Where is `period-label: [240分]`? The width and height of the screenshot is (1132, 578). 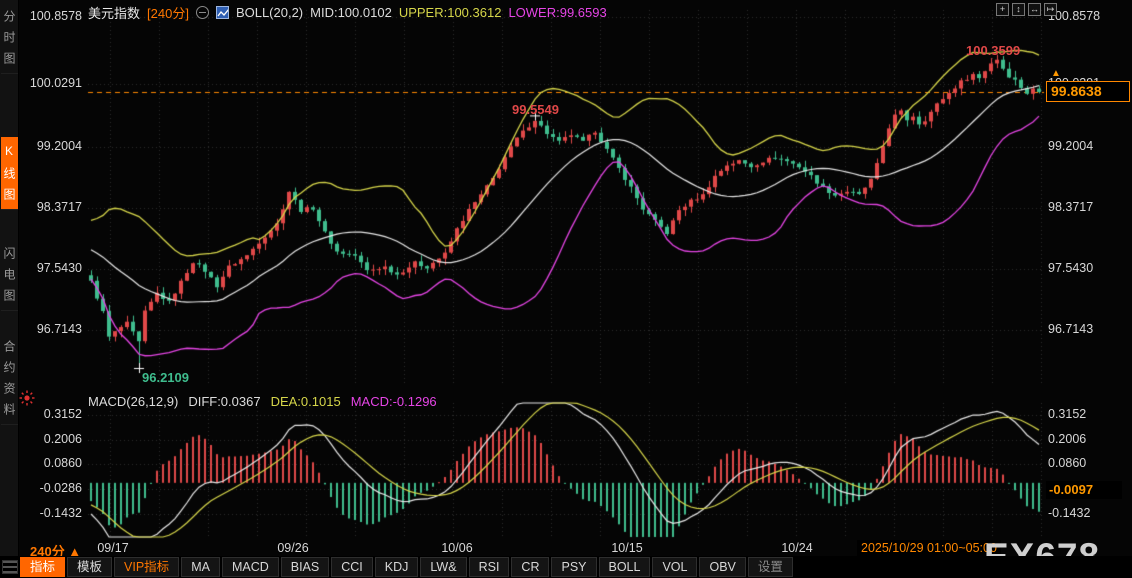 period-label: [240分] is located at coordinates (168, 12).